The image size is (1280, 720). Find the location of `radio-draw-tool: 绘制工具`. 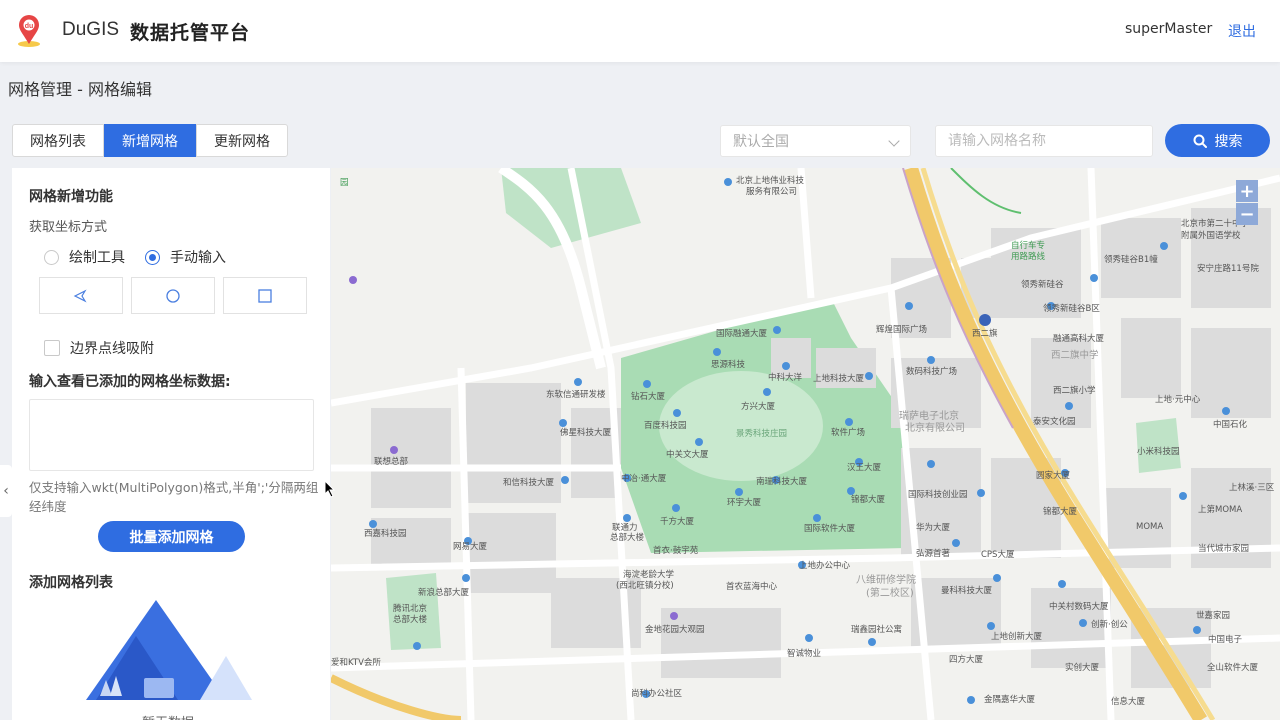

radio-draw-tool: 绘制工具 is located at coordinates (84, 257).